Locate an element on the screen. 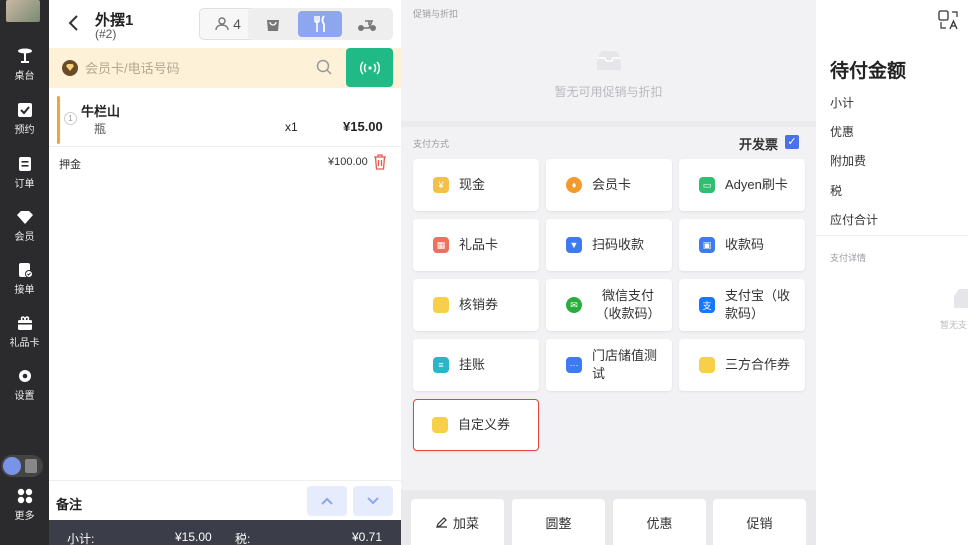 The width and height of the screenshot is (968, 545). round-amount-button: 圆整 is located at coordinates (558, 522).